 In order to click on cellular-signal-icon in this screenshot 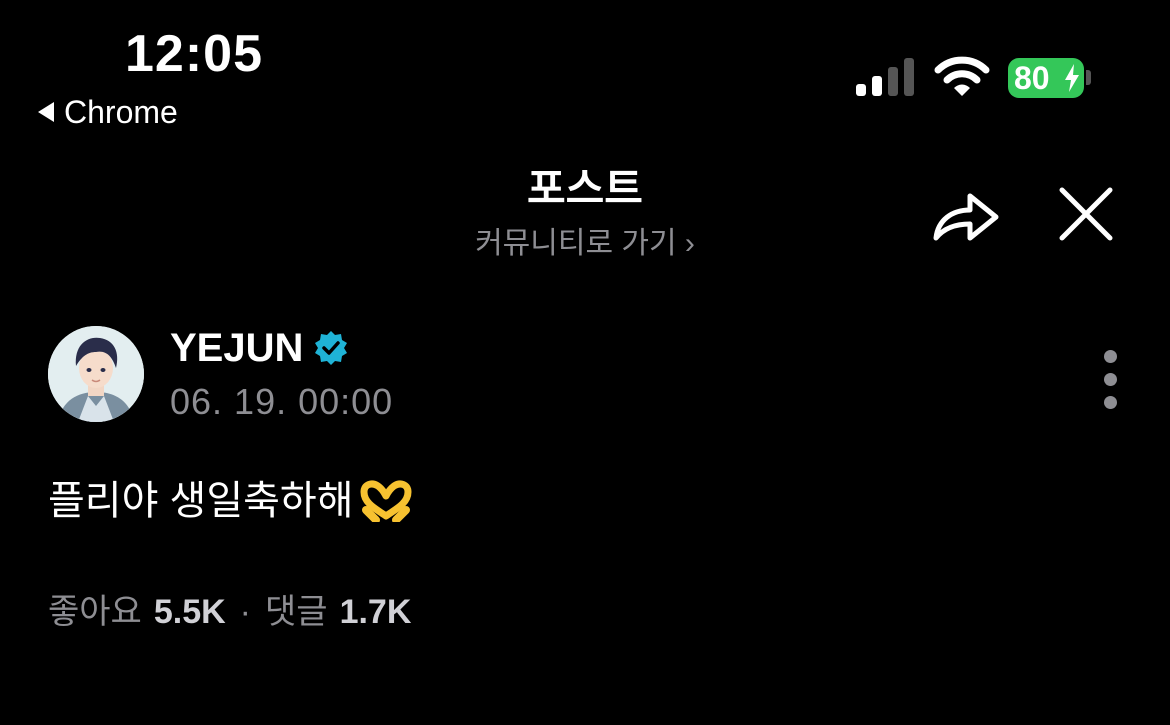, I will do `click(885, 77)`.